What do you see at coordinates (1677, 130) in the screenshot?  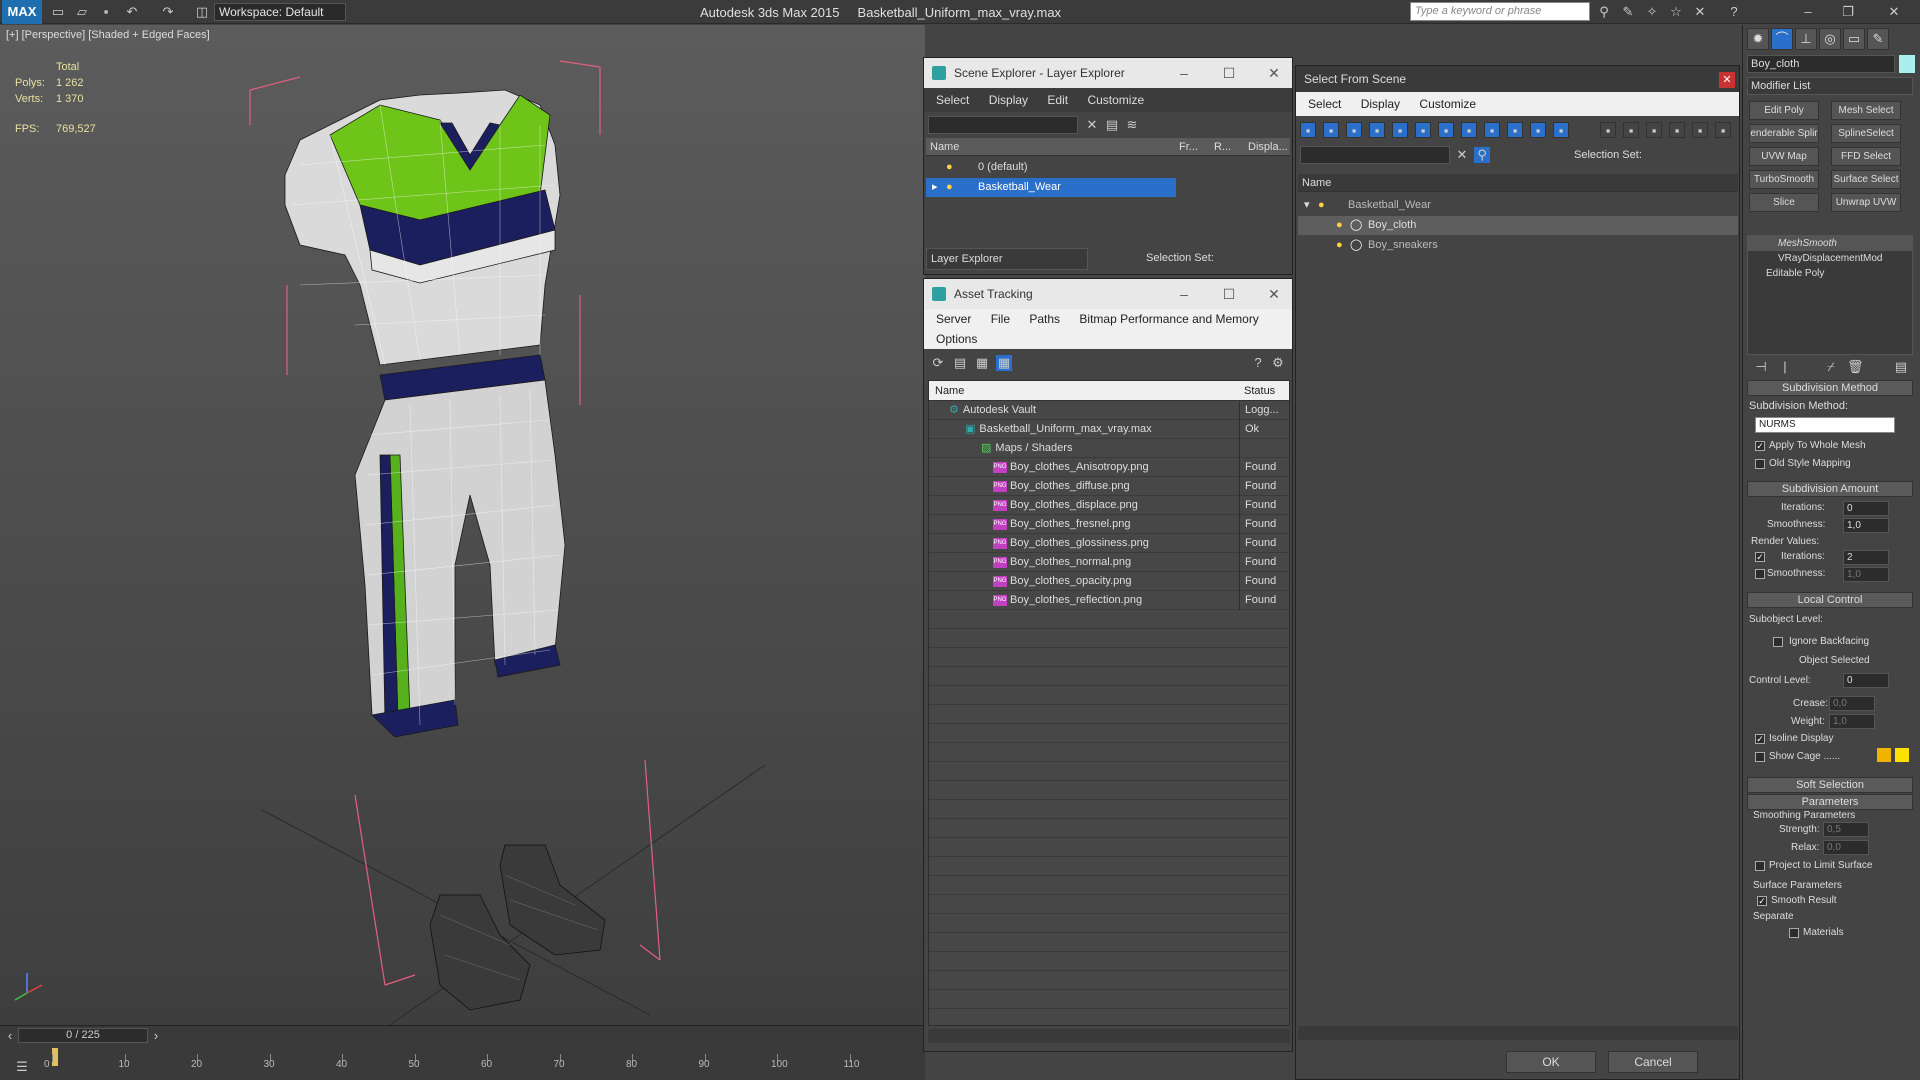 I see `filter-icon: ▪` at bounding box center [1677, 130].